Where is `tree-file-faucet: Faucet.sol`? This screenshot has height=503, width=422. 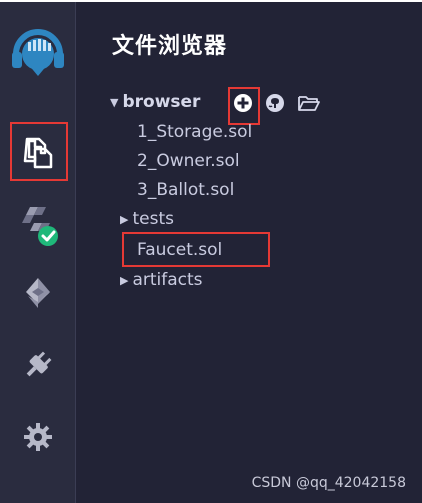 tree-file-faucet: Faucet.sol is located at coordinates (179, 250).